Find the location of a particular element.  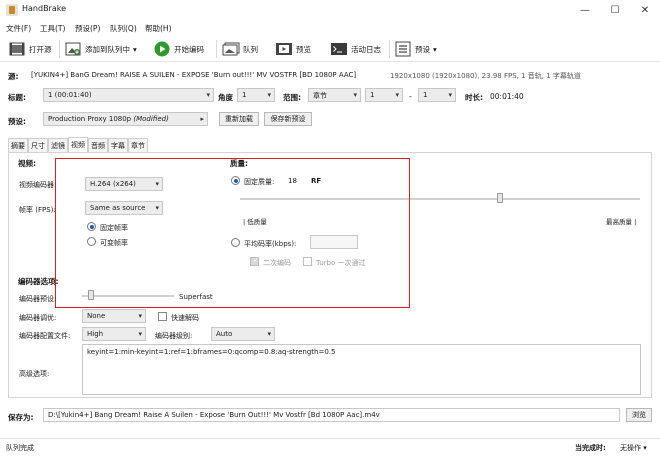

minimize-button: — is located at coordinates (585, 10).